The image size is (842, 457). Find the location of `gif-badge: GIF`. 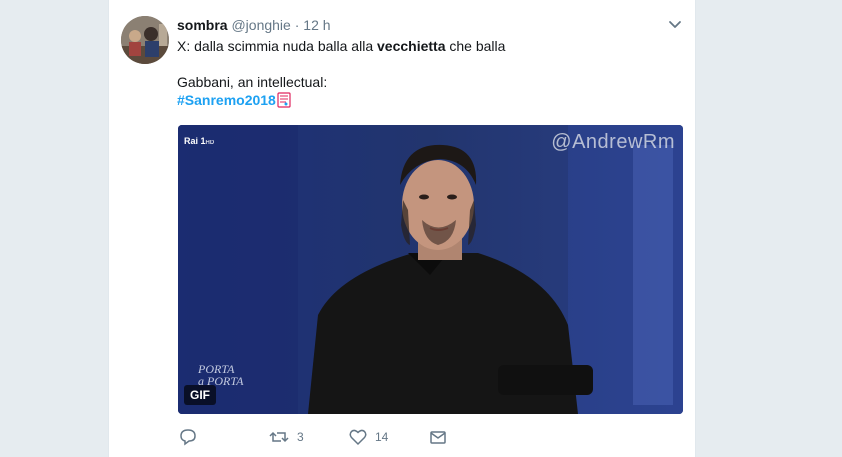

gif-badge: GIF is located at coordinates (200, 395).